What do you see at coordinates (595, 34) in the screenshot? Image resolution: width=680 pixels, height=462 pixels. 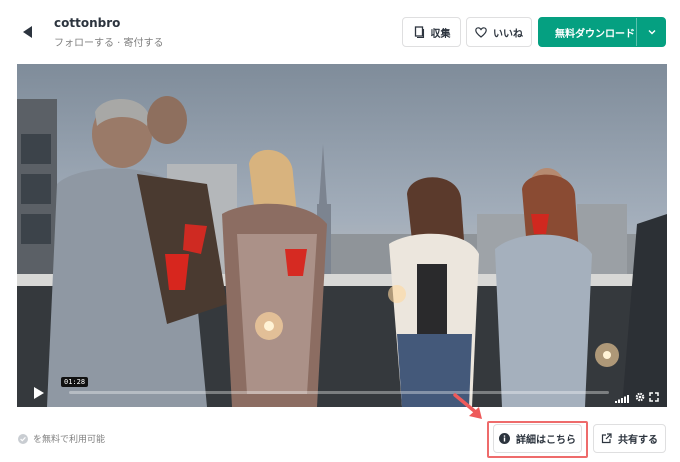 I see `download-label: 無料ダウンロード` at bounding box center [595, 34].